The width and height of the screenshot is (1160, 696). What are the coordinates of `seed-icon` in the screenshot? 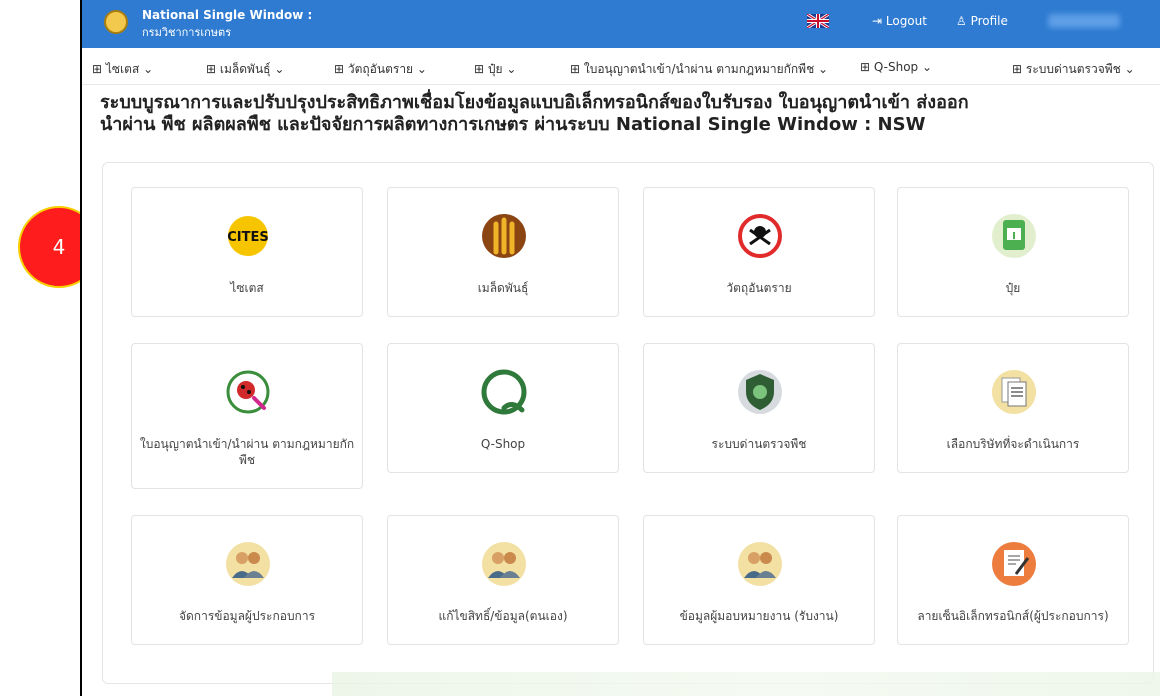 It's located at (504, 236).